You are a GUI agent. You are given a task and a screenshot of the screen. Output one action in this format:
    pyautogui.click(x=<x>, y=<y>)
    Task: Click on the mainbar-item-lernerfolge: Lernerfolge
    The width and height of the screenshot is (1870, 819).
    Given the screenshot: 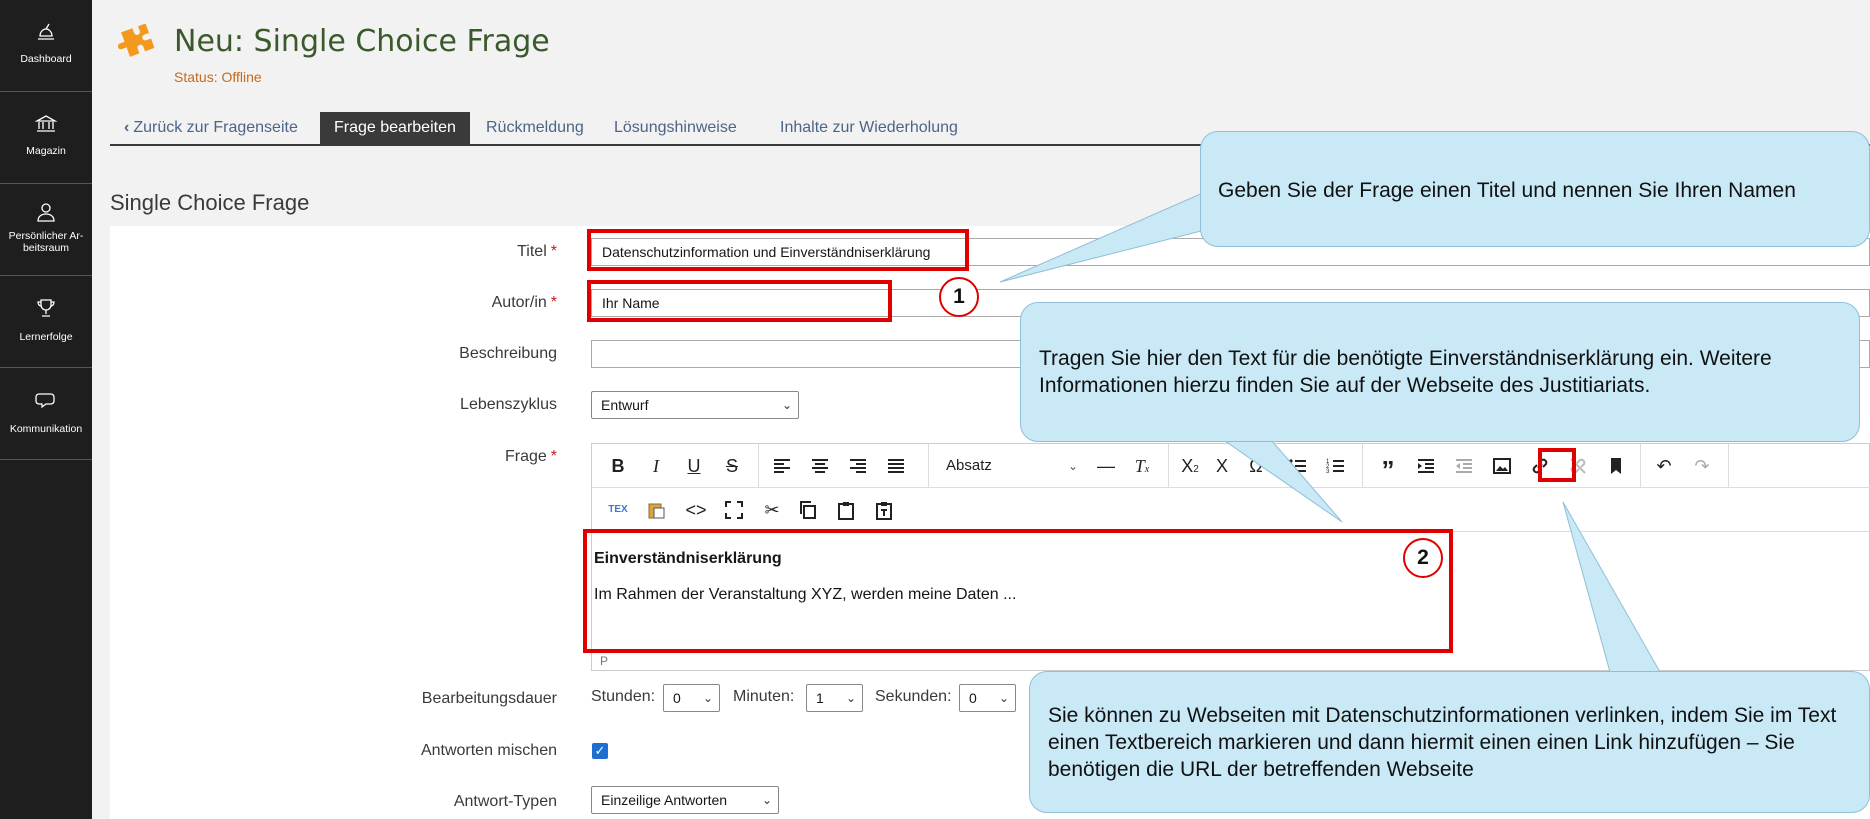 What is the action you would take?
    pyautogui.click(x=46, y=322)
    